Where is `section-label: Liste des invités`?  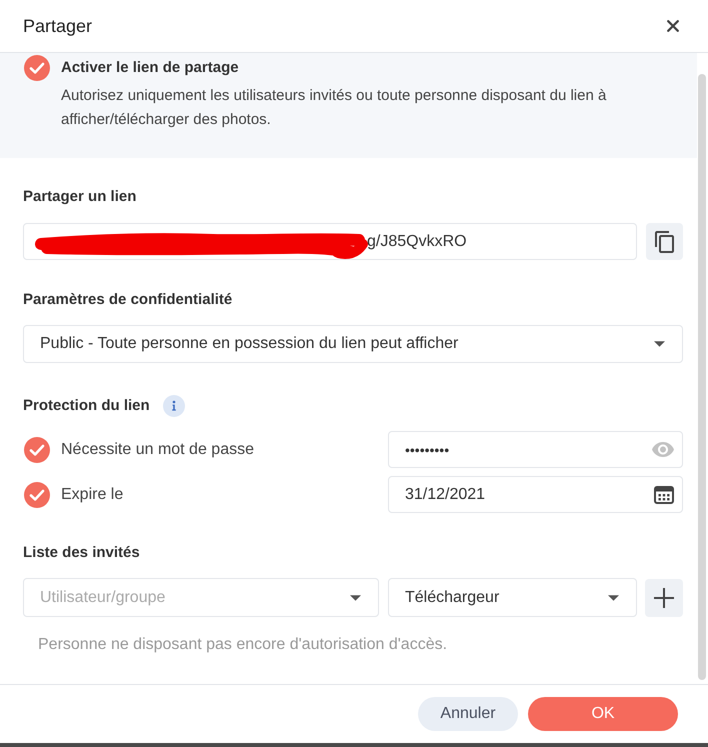 section-label: Liste des invités is located at coordinates (82, 553).